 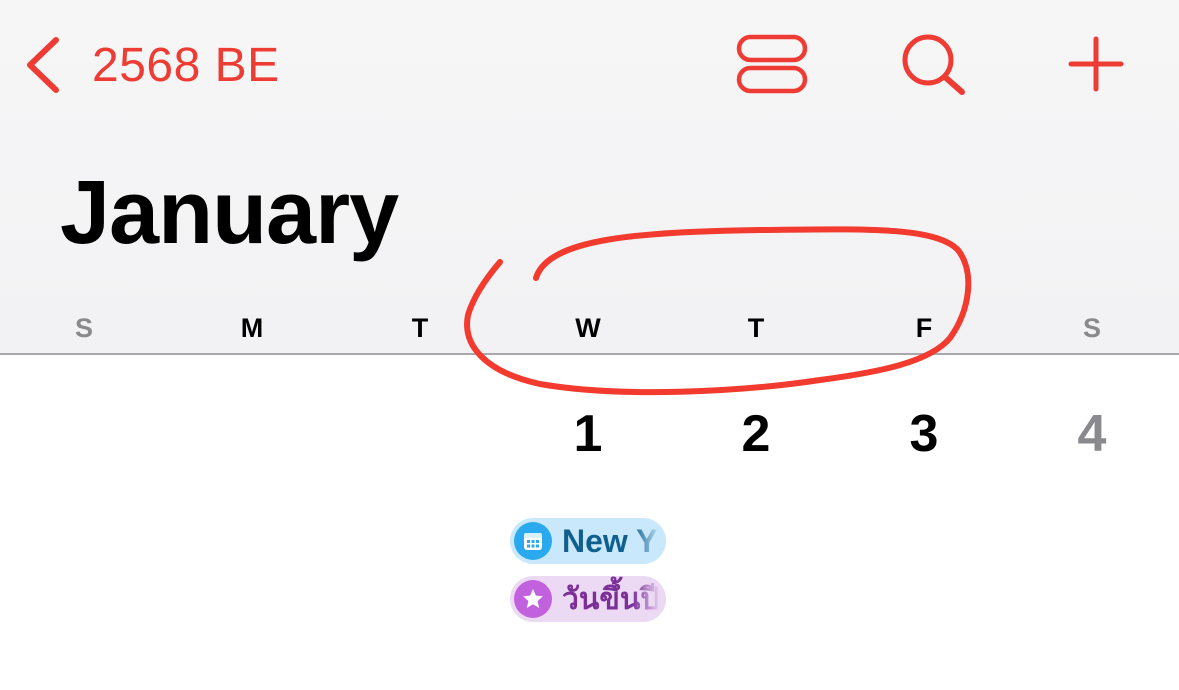 What do you see at coordinates (1092, 434) in the screenshot?
I see `day-cell-4: 4` at bounding box center [1092, 434].